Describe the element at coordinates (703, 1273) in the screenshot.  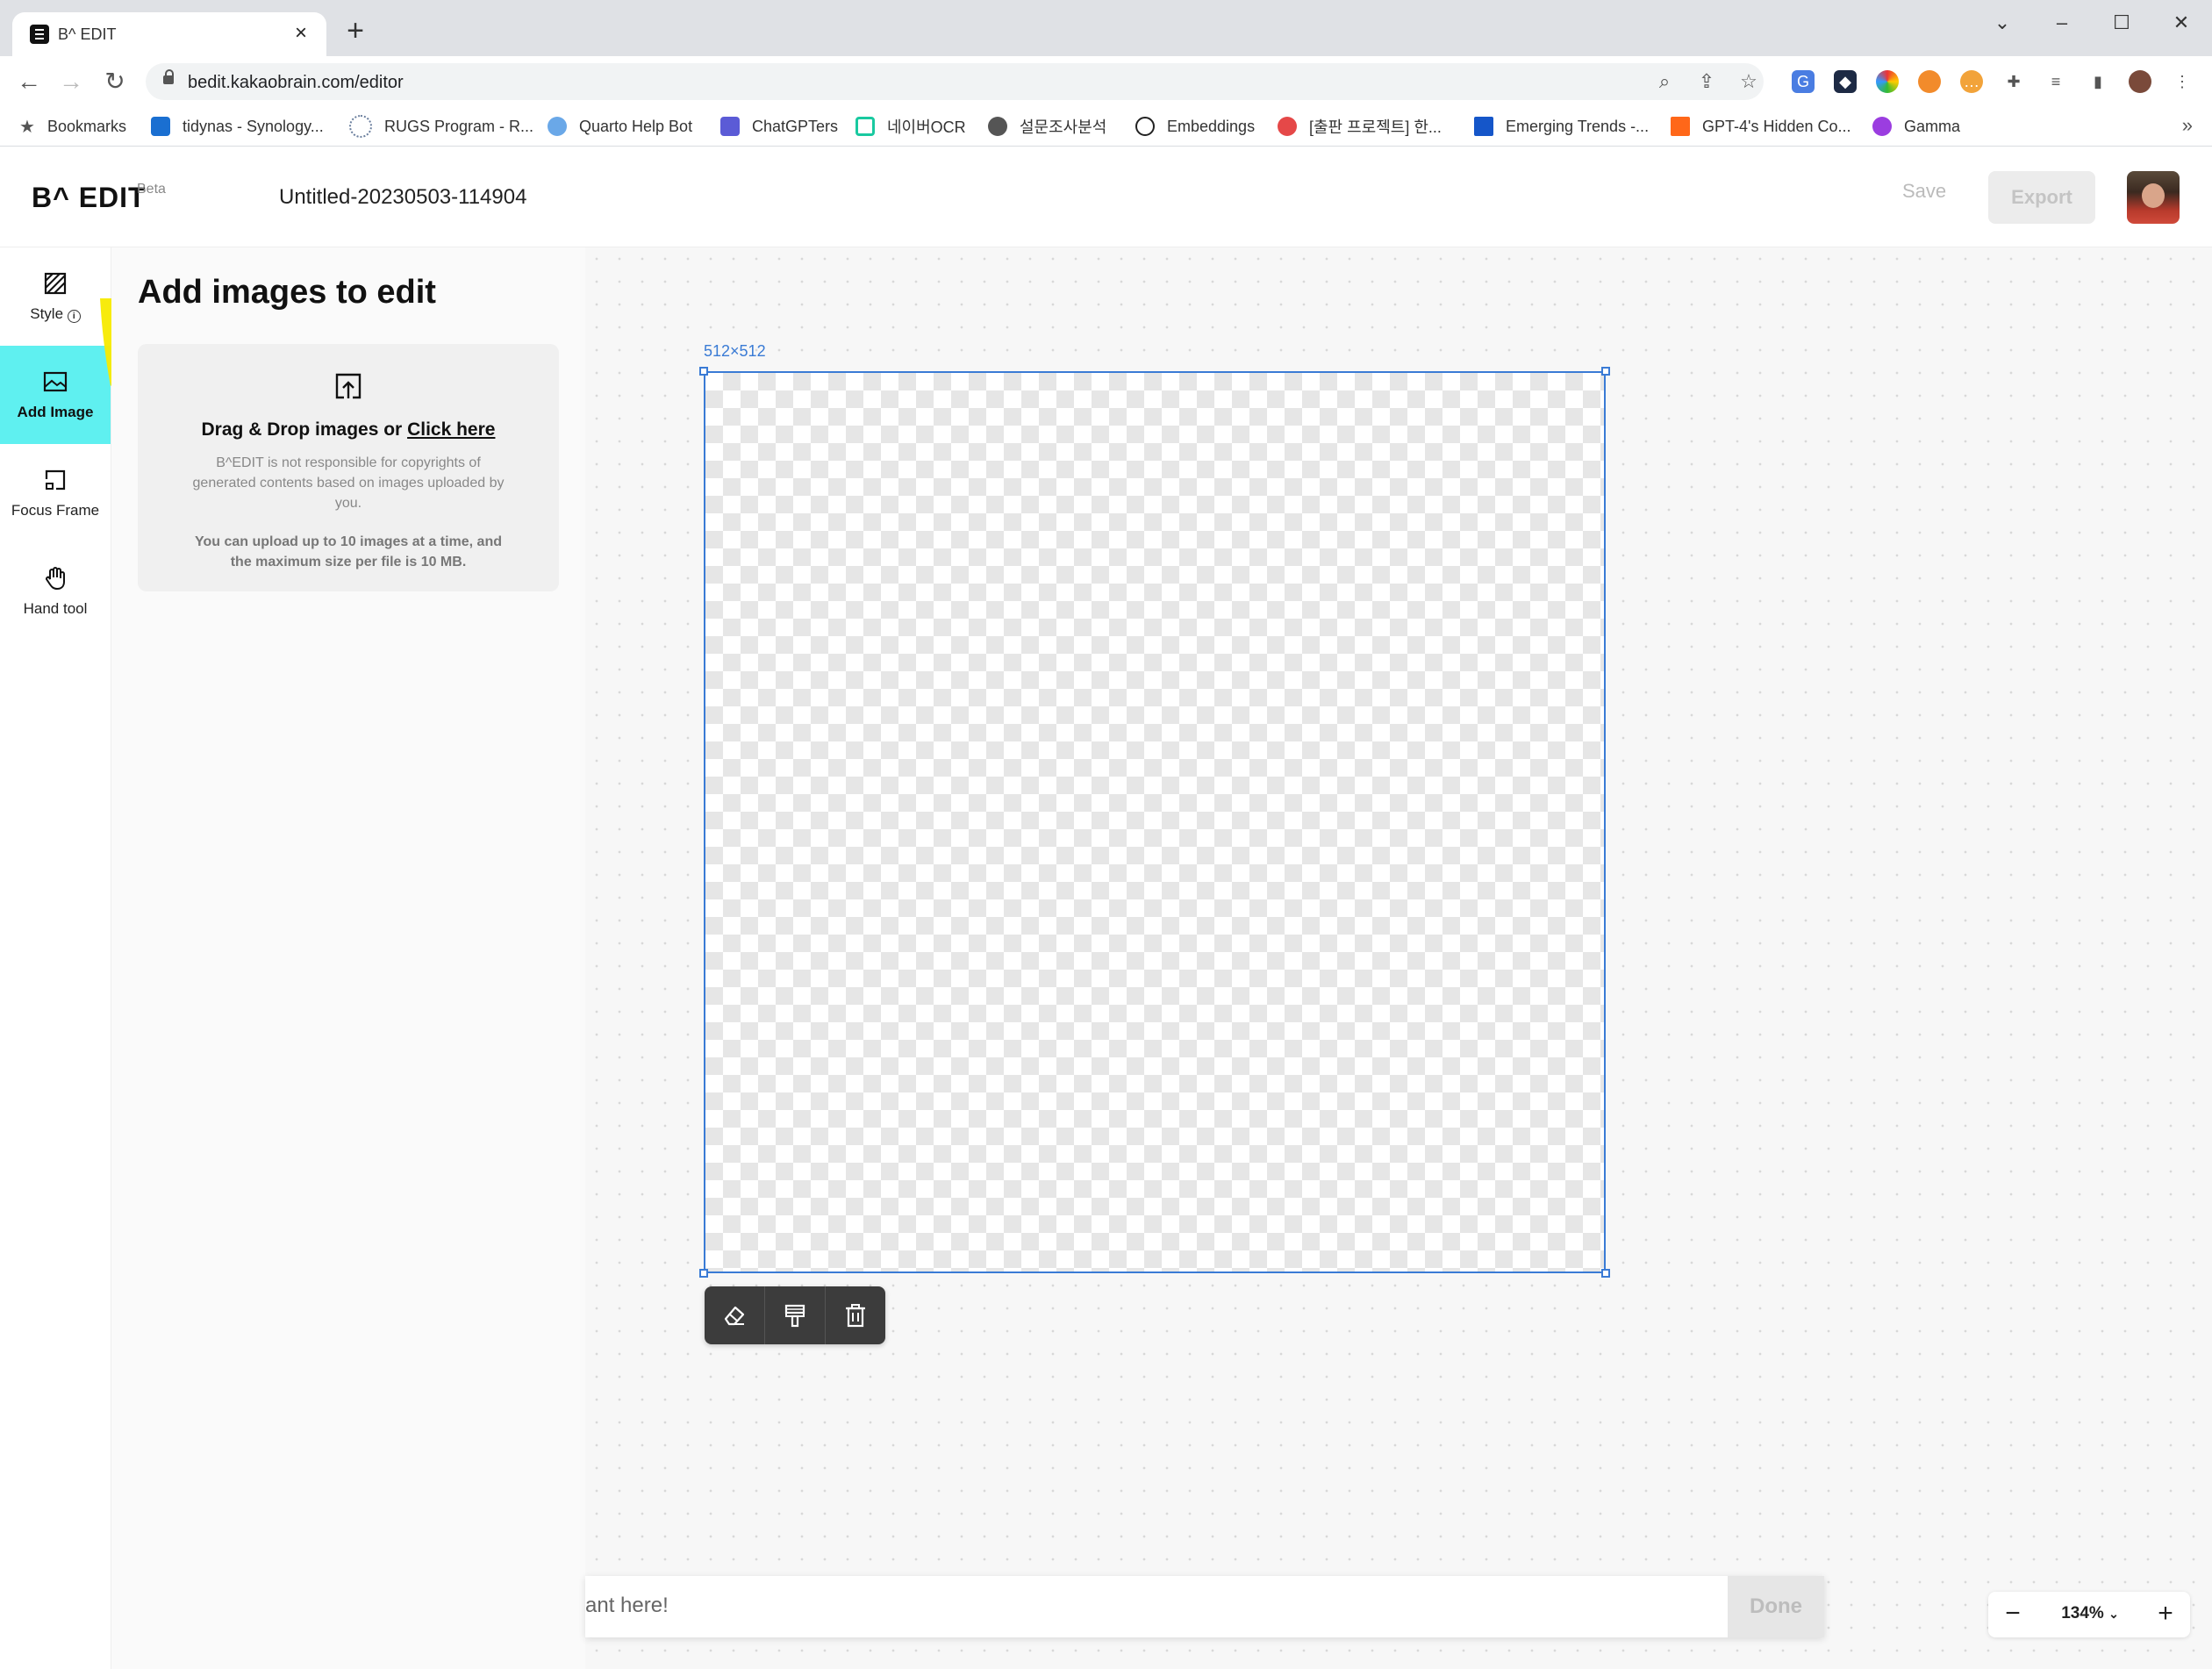
I see `resize-handle-bottom-left` at that location.